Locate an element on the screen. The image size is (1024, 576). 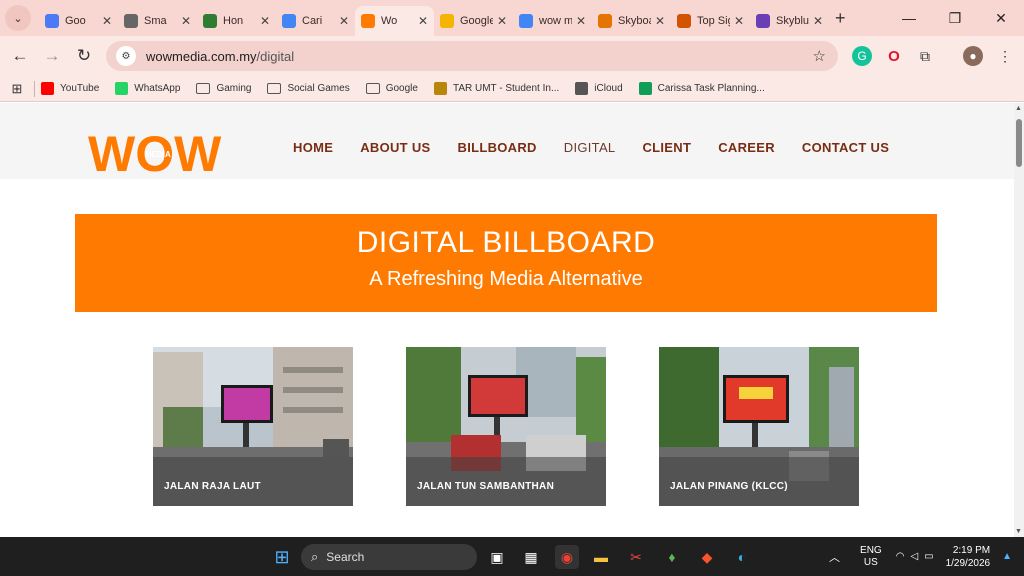
browser-tab: Skyblue ✕ is located at coordinates (789, 21).